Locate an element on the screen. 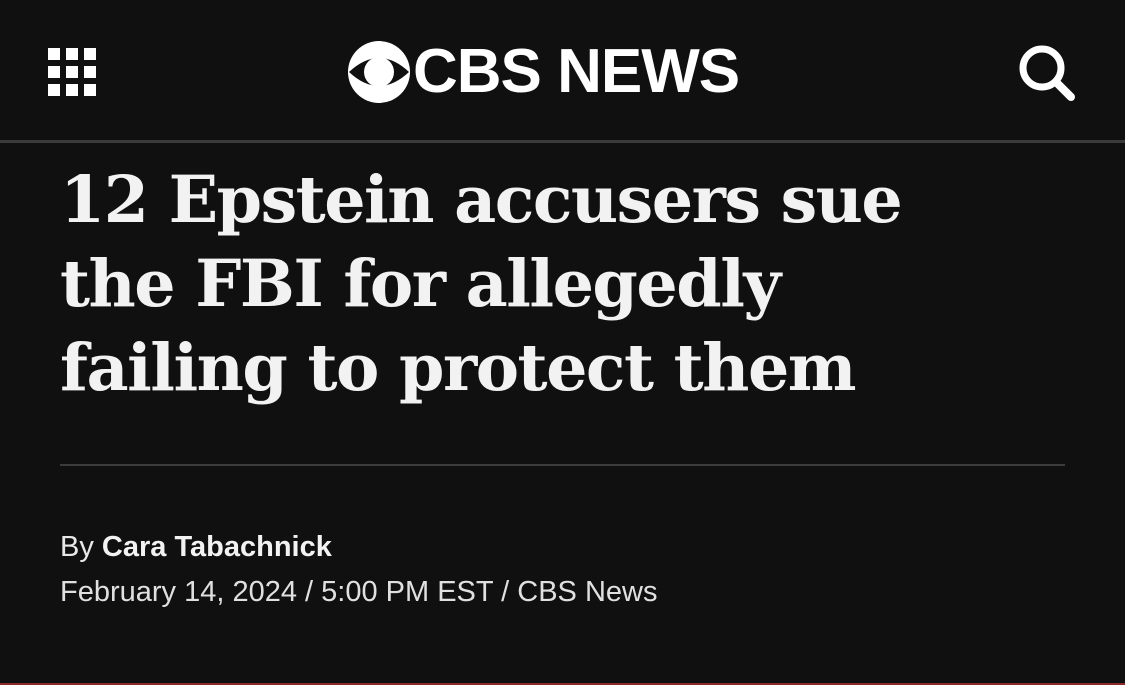  byline: By Cara Tabachnick is located at coordinates (196, 547).